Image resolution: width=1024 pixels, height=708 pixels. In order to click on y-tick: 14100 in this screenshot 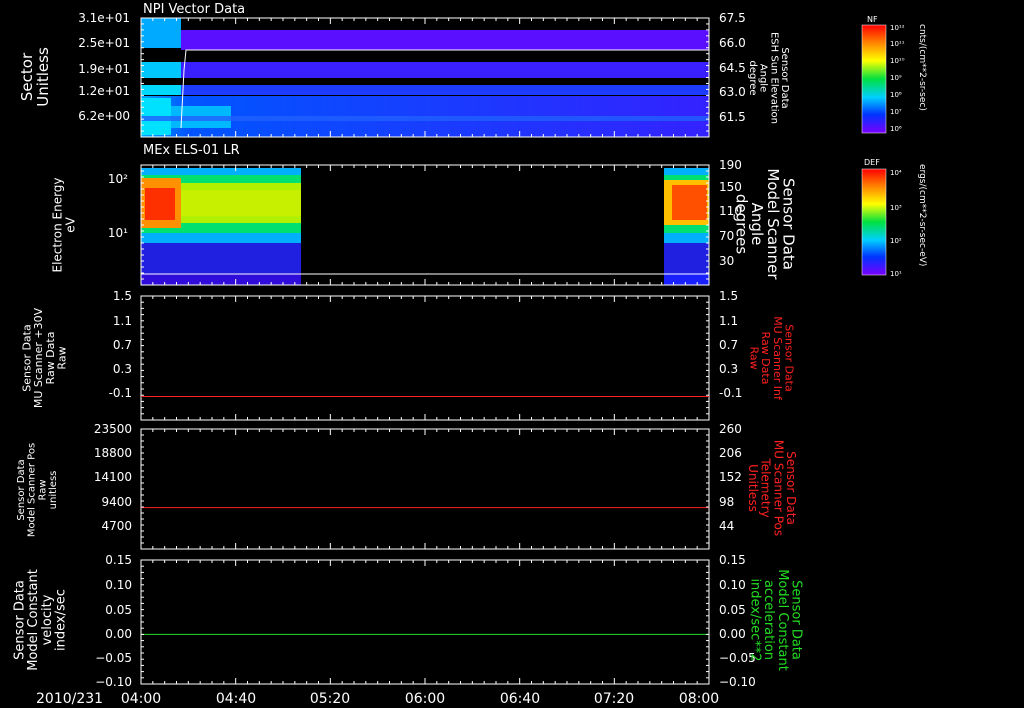, I will do `click(113, 477)`.